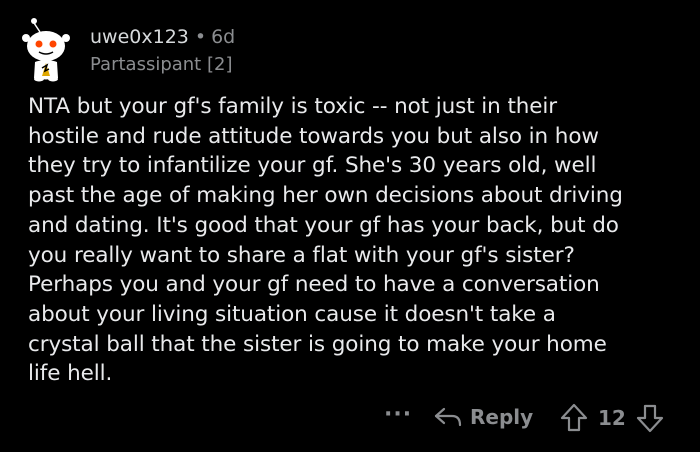 The height and width of the screenshot is (452, 700). I want to click on vote-score: 12, so click(612, 418).